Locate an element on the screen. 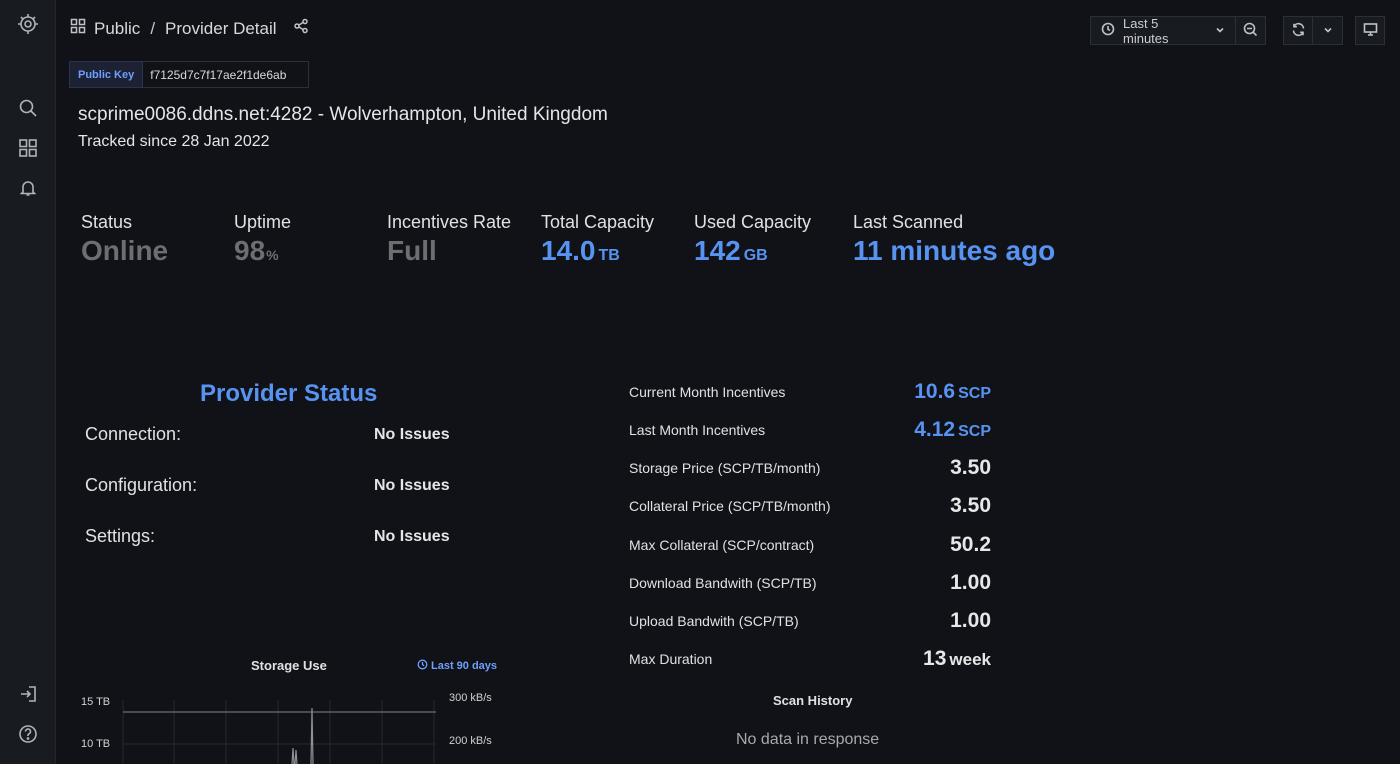 The width and height of the screenshot is (1400, 764). incentive-value: 13 week is located at coordinates (957, 659).